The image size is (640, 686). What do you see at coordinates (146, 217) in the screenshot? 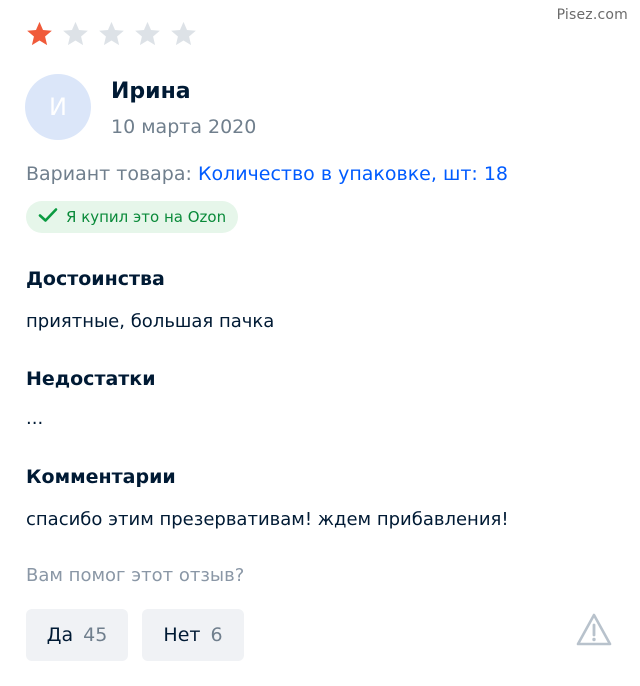
I see `badge-text: Я купил это на Ozon` at bounding box center [146, 217].